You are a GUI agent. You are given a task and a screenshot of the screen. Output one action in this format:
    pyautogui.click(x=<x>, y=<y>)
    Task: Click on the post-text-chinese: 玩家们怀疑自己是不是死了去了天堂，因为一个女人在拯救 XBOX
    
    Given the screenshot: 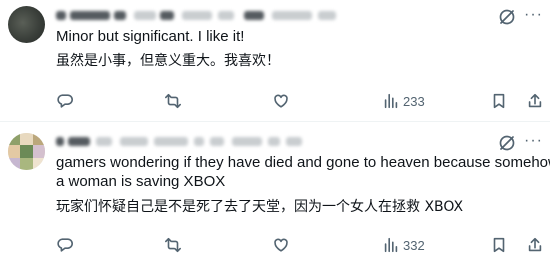 What is the action you would take?
    pyautogui.click(x=260, y=207)
    